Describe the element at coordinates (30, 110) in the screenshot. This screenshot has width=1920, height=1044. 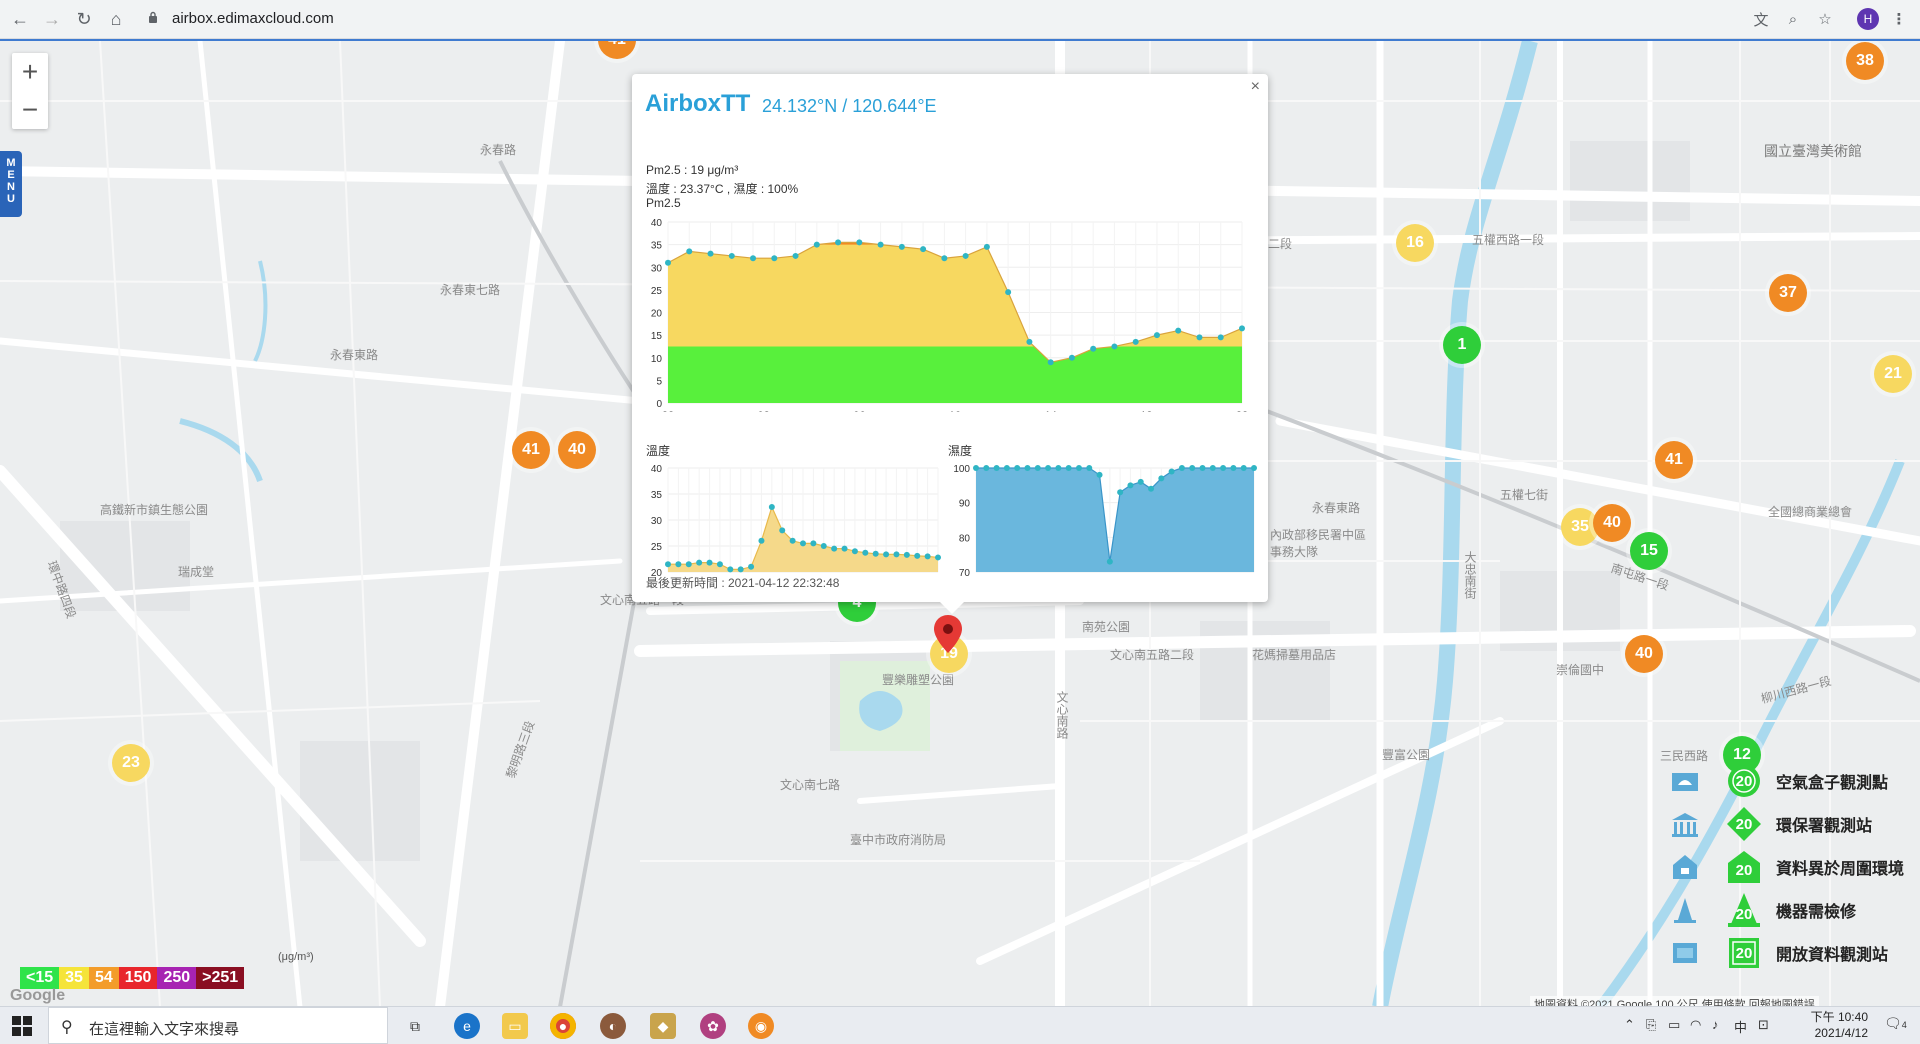
I see `zoom-out-button: −` at that location.